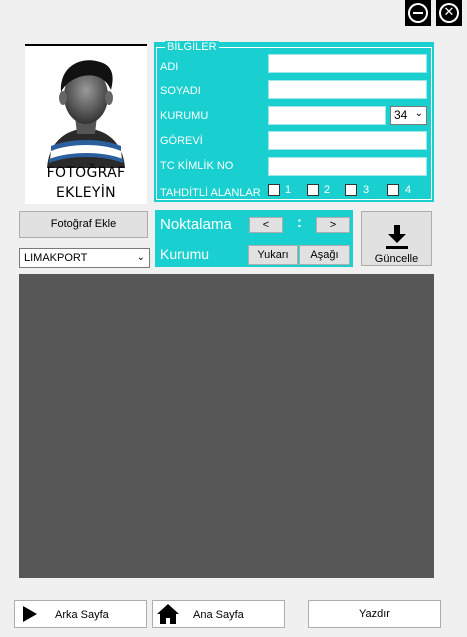 The height and width of the screenshot is (637, 467). I want to click on photo-placeholder: FOTOĞRAF EKLEYİN, so click(86, 124).